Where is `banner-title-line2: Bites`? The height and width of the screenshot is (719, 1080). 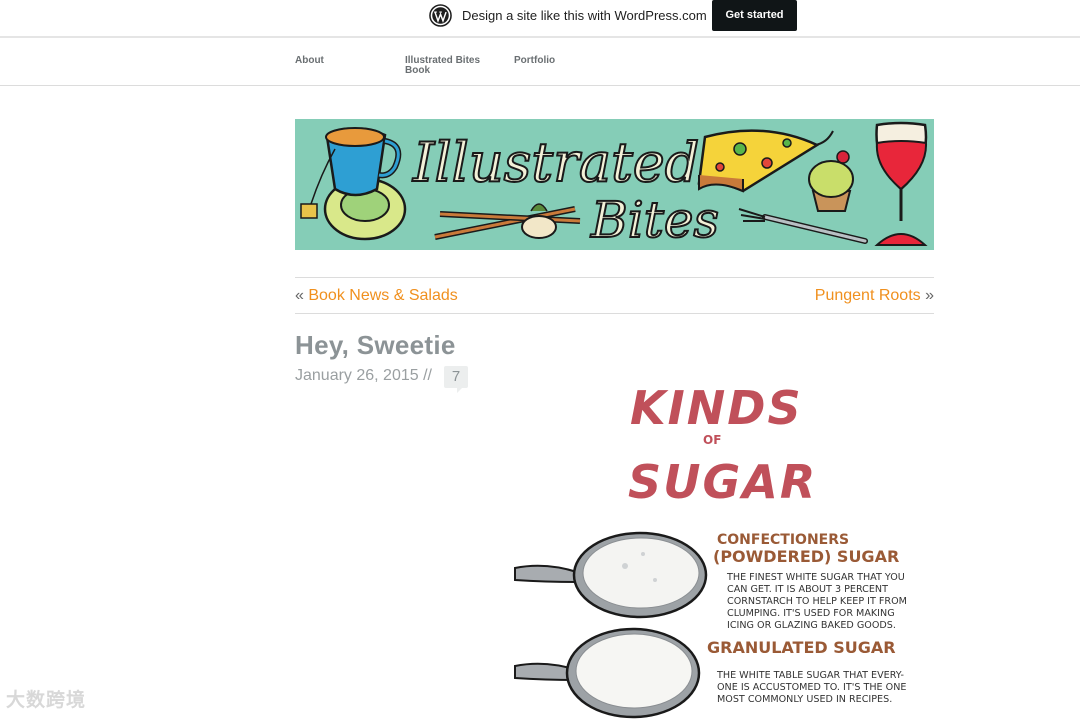
banner-title-line2: Bites is located at coordinates (654, 220).